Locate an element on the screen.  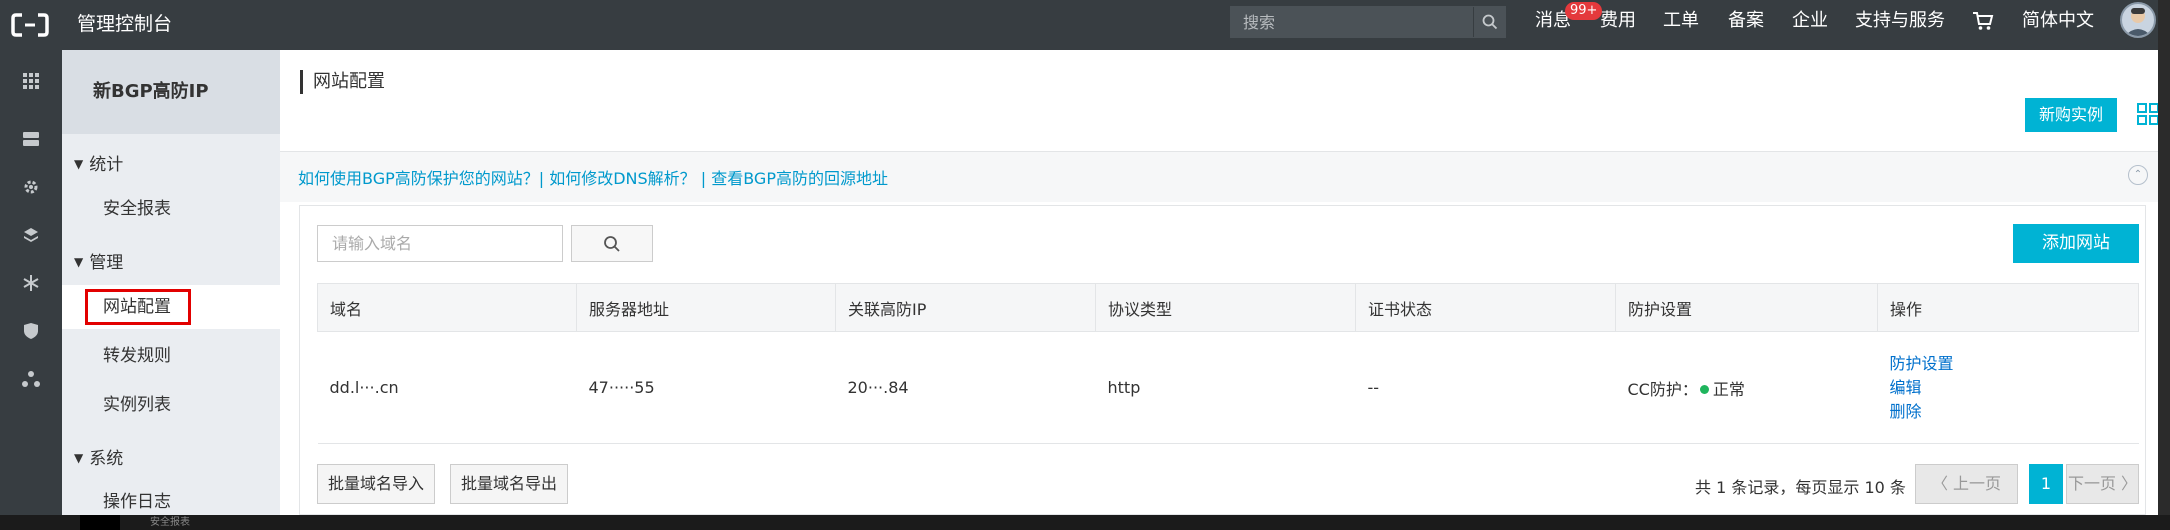
cell-ops: 防护设置 编辑 删除 is located at coordinates (2008, 387).